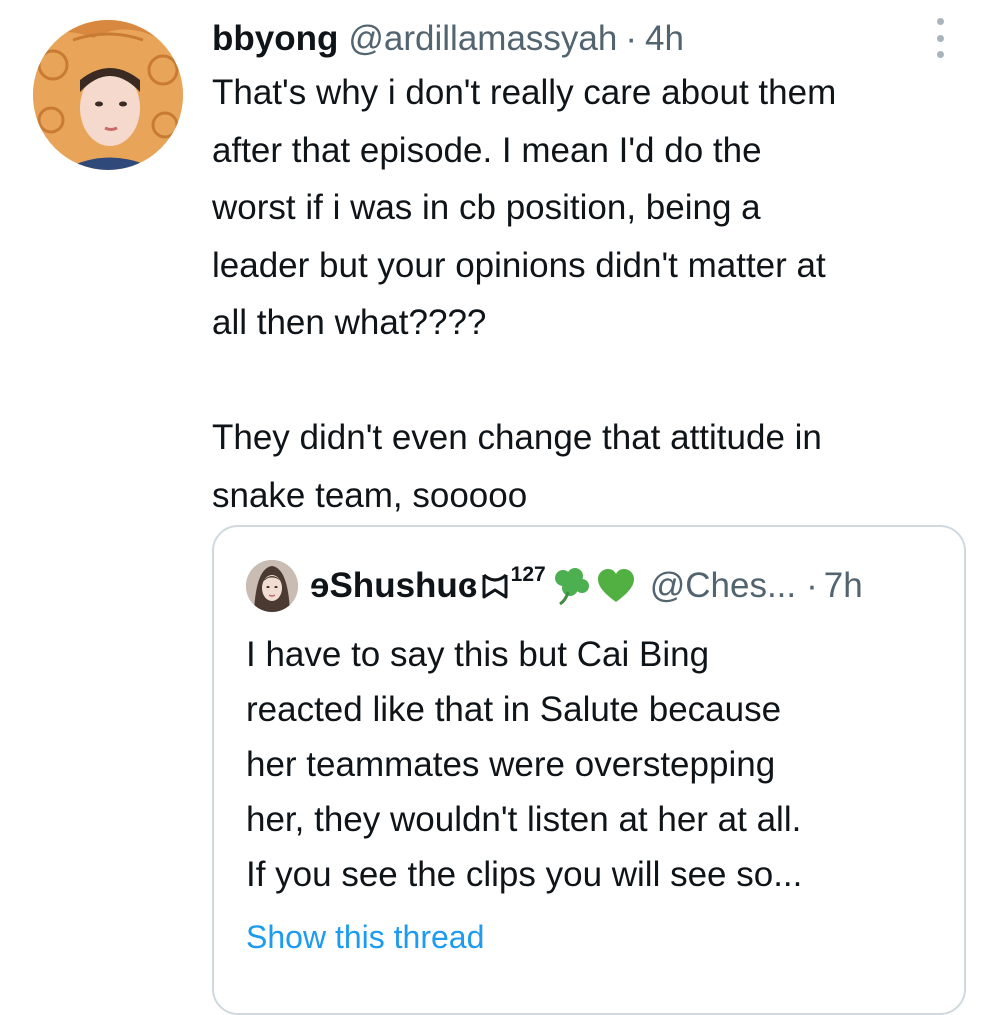  I want to click on tweet-text-line: snake team, sooooo, so click(370, 495).